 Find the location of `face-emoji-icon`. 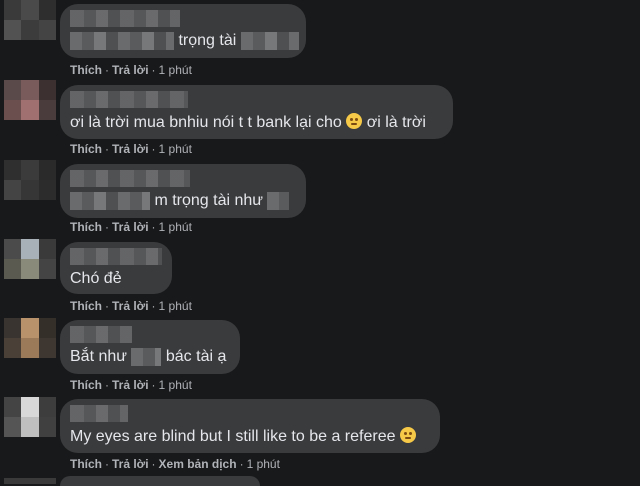

face-emoji-icon is located at coordinates (354, 121).